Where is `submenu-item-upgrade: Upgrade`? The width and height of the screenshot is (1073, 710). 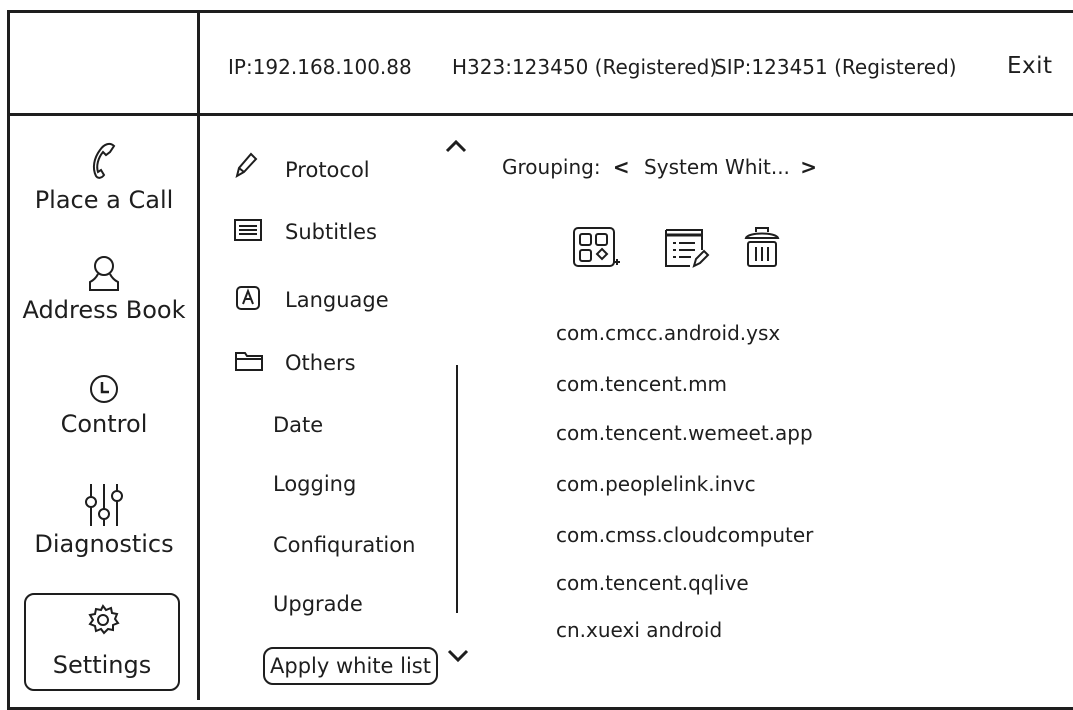 submenu-item-upgrade: Upgrade is located at coordinates (318, 604).